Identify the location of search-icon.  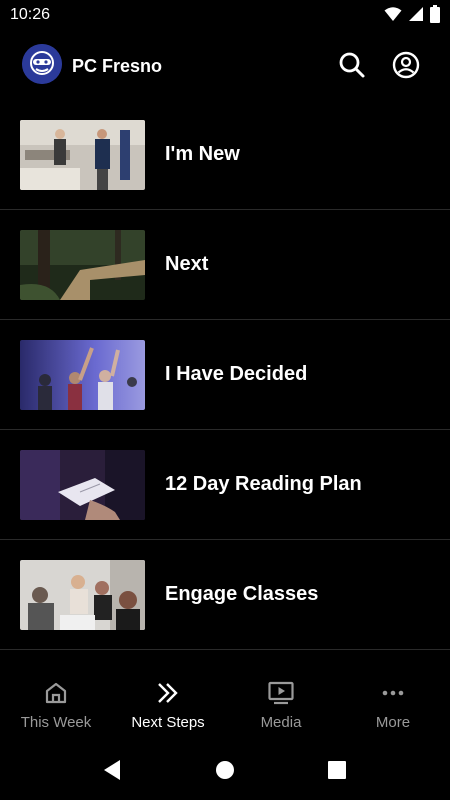
(352, 65).